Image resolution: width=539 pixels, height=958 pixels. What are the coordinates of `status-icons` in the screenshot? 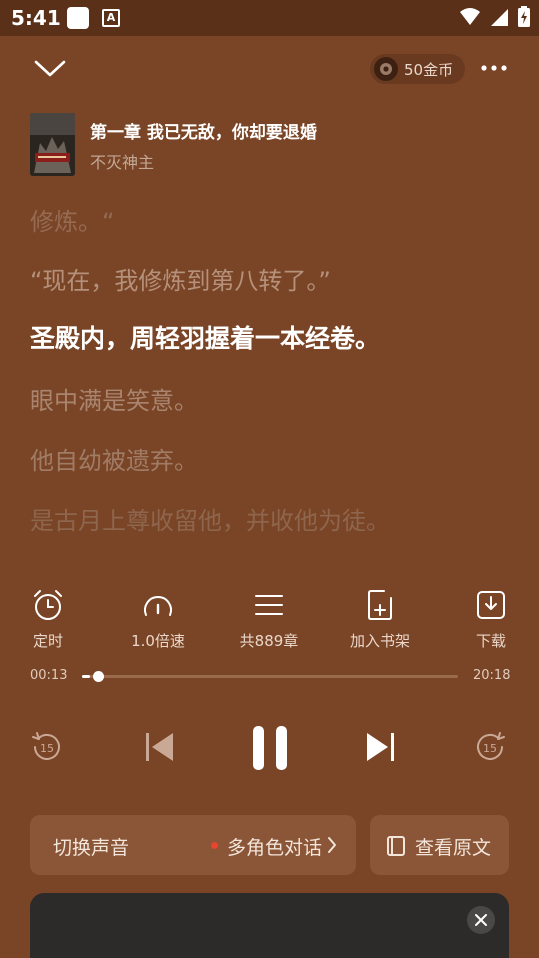 It's located at (495, 17).